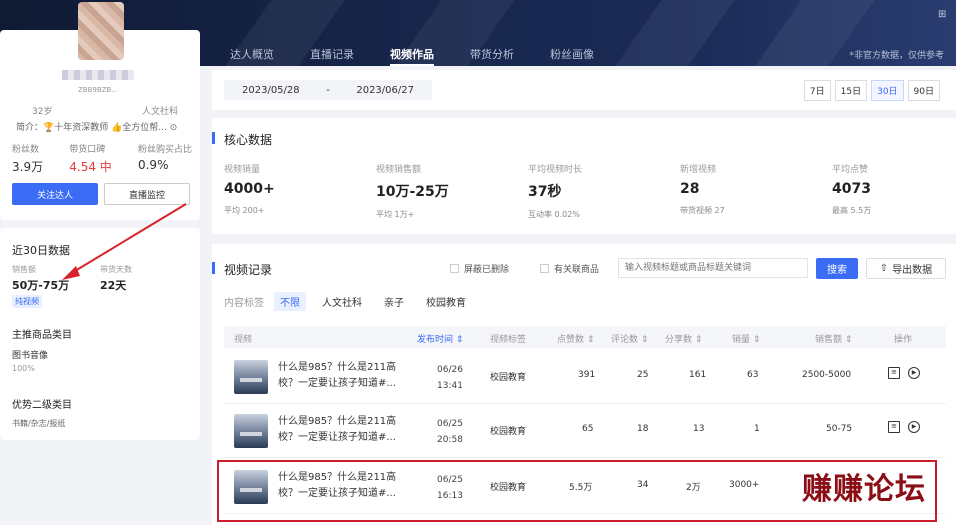 The height and width of the screenshot is (525, 956). Describe the element at coordinates (116, 269) in the screenshot. I see `days-label: 带货天数` at that location.